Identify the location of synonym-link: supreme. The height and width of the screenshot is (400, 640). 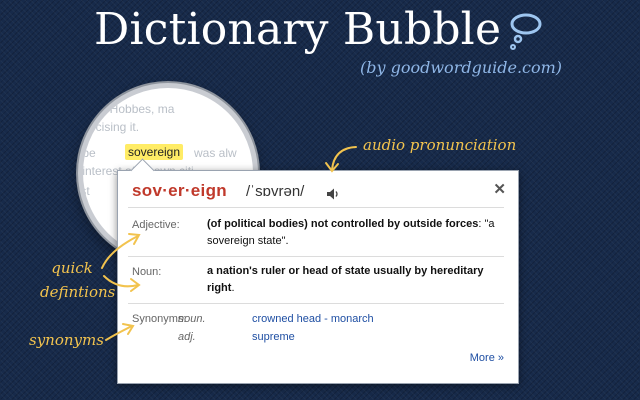
(273, 337).